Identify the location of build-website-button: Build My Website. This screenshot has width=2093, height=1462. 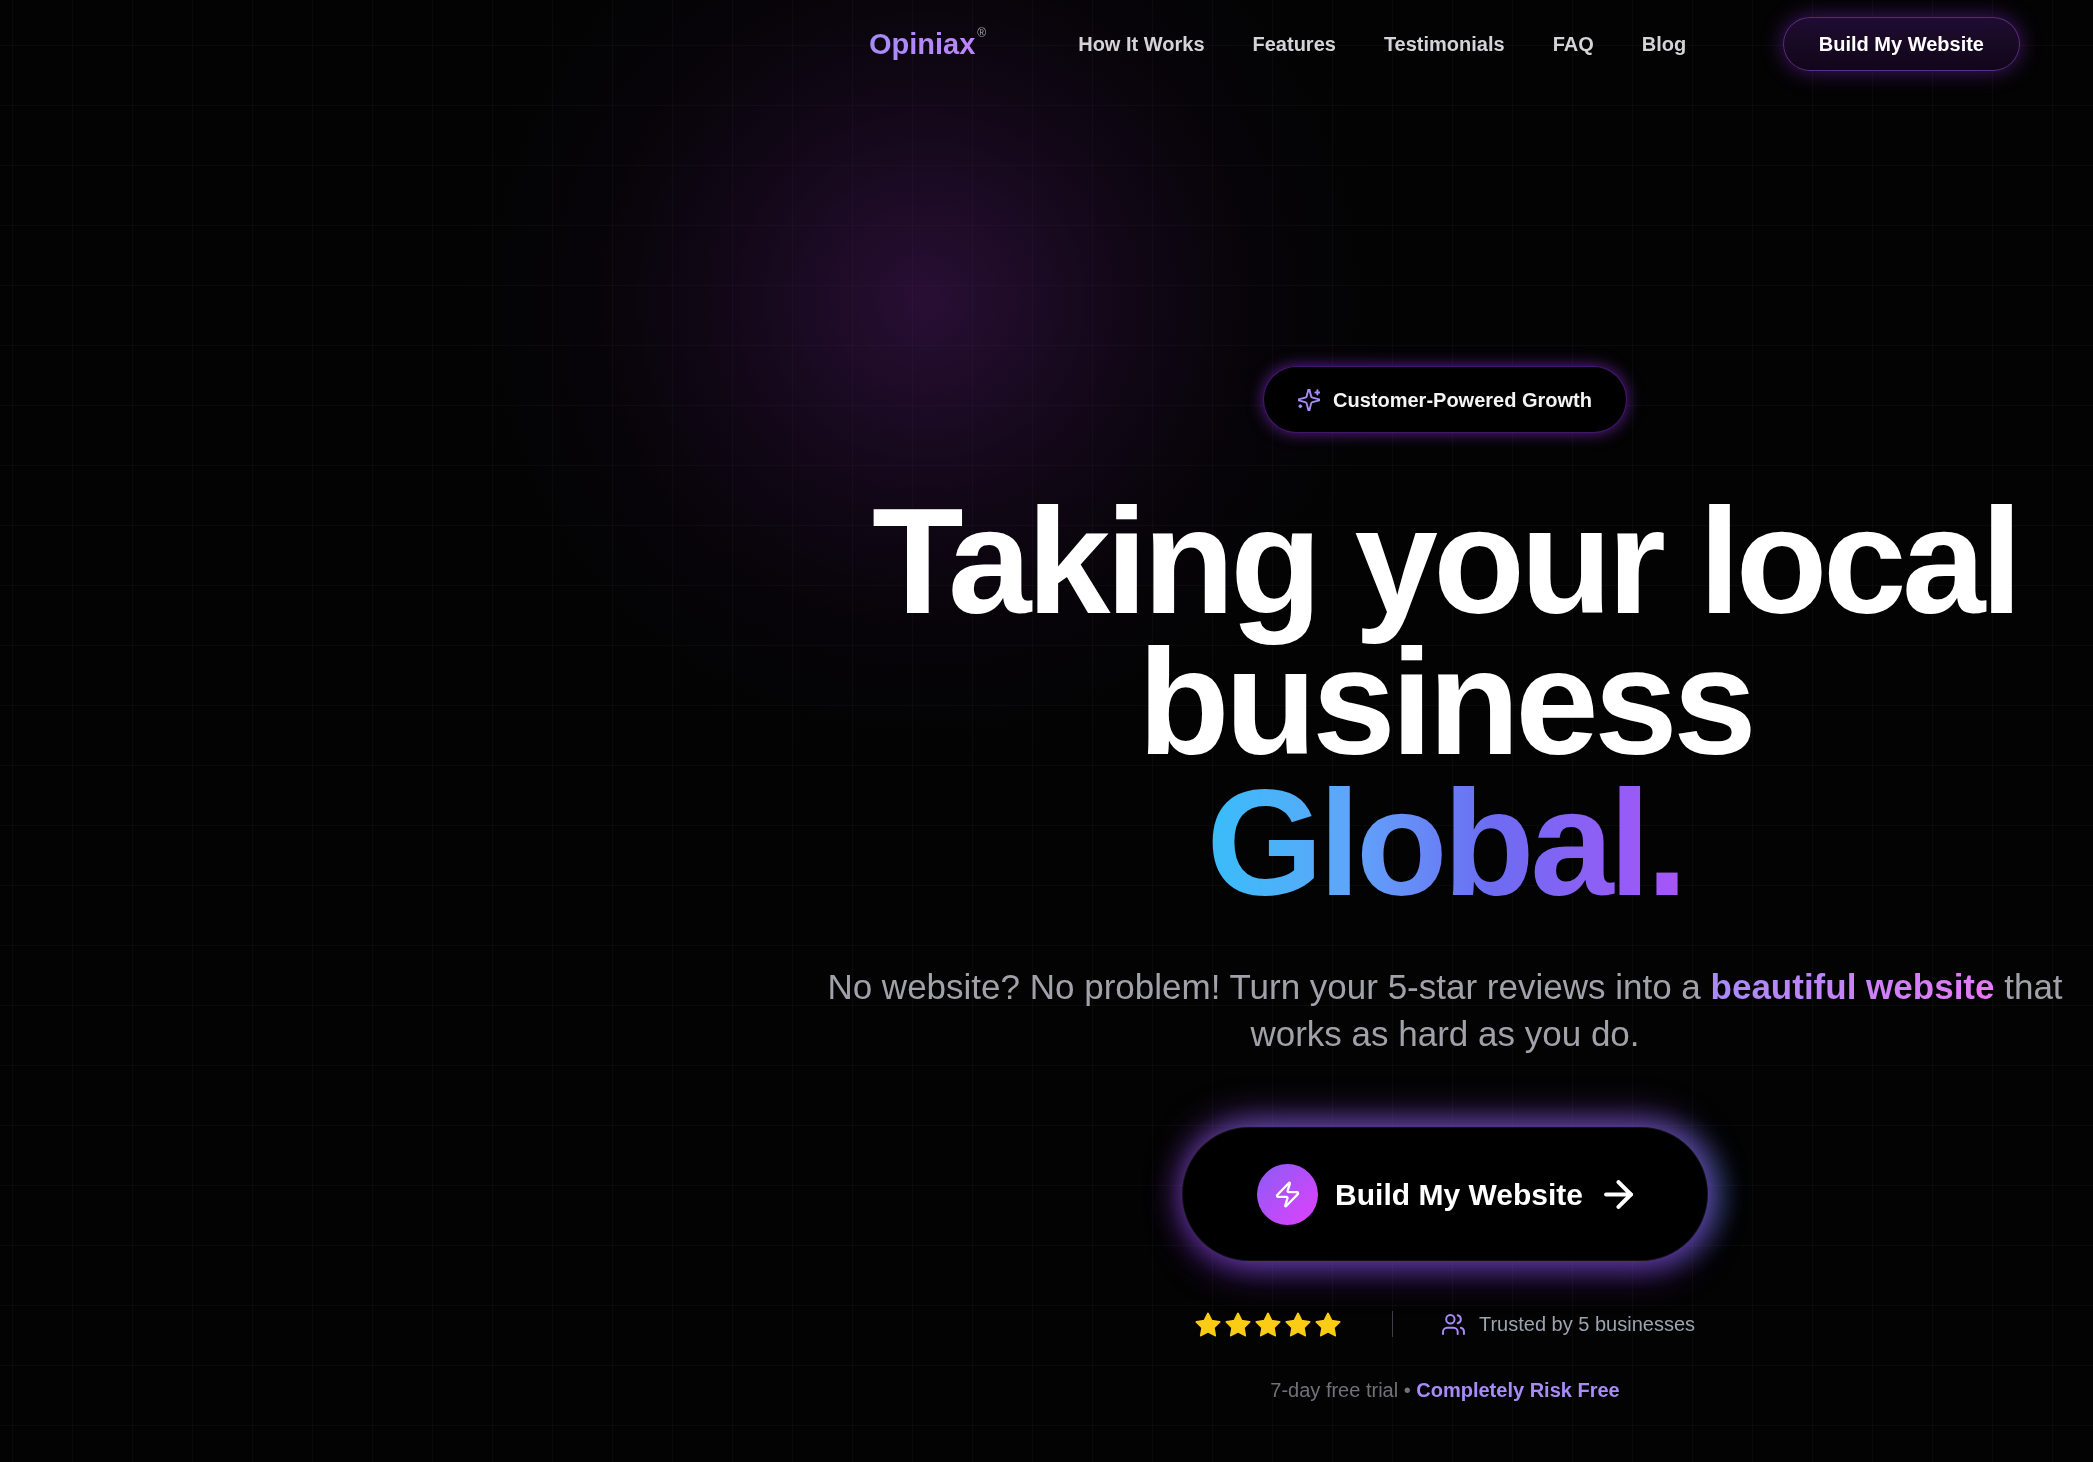
(1901, 44).